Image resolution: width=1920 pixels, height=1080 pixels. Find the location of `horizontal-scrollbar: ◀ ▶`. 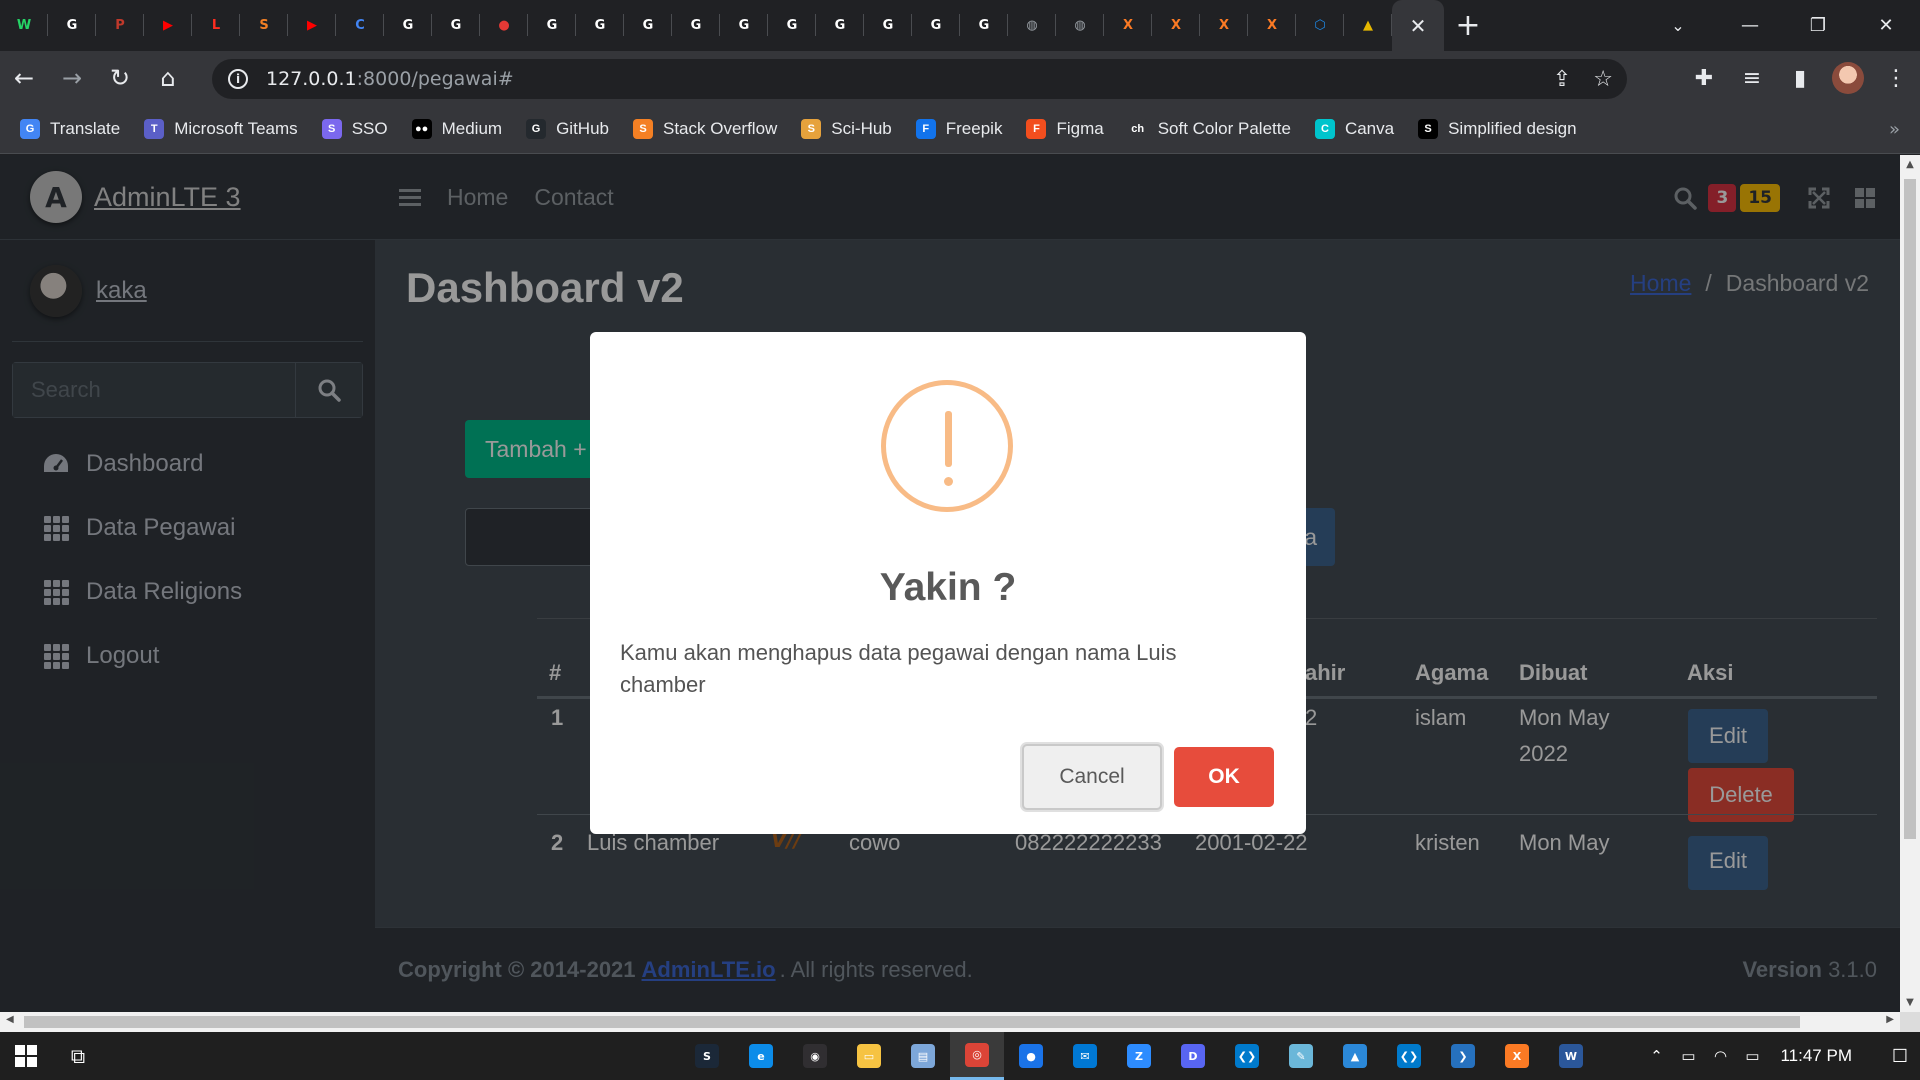

horizontal-scrollbar: ◀ ▶ is located at coordinates (950, 1022).